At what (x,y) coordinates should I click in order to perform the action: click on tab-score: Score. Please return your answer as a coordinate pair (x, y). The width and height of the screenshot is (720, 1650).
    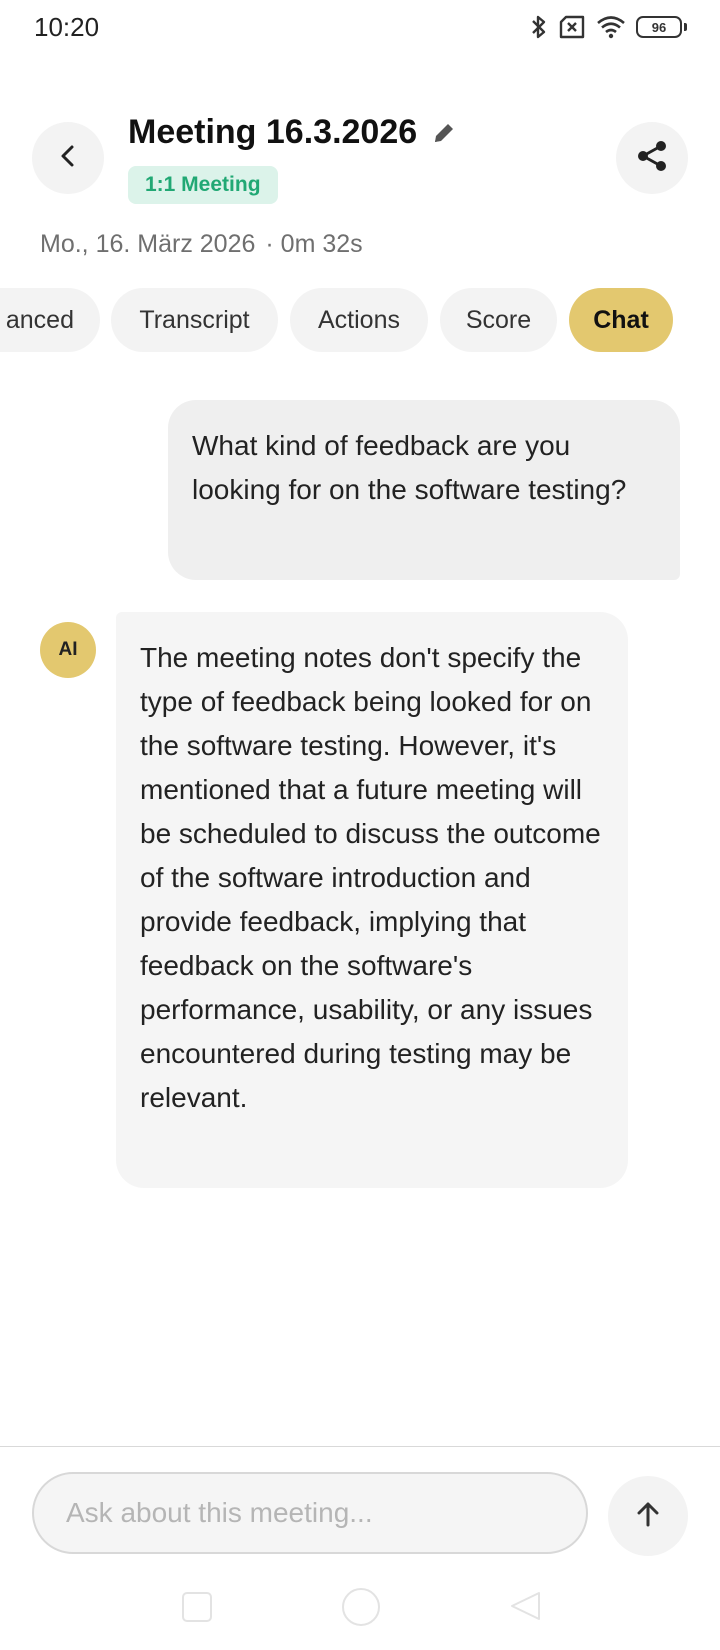
    Looking at the image, I should click on (498, 320).